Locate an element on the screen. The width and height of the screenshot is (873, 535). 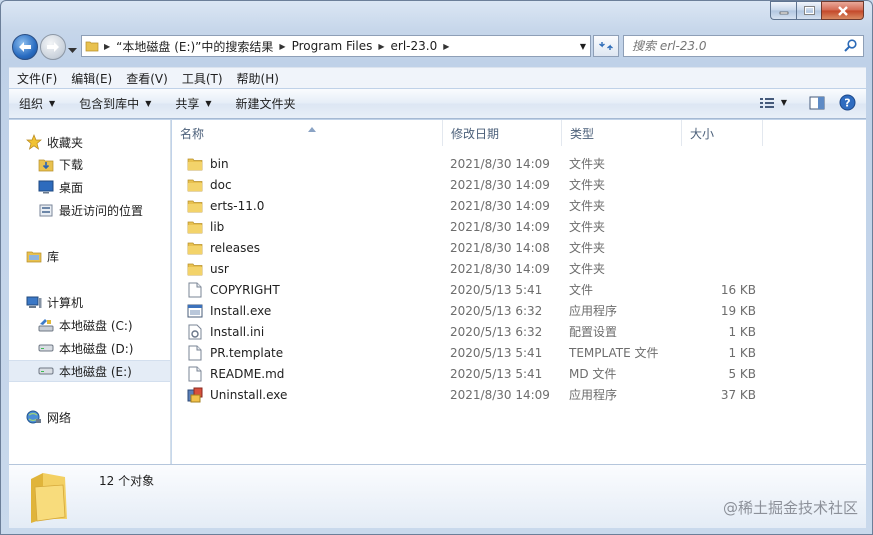
file-size: 19 KB is located at coordinates (738, 310).